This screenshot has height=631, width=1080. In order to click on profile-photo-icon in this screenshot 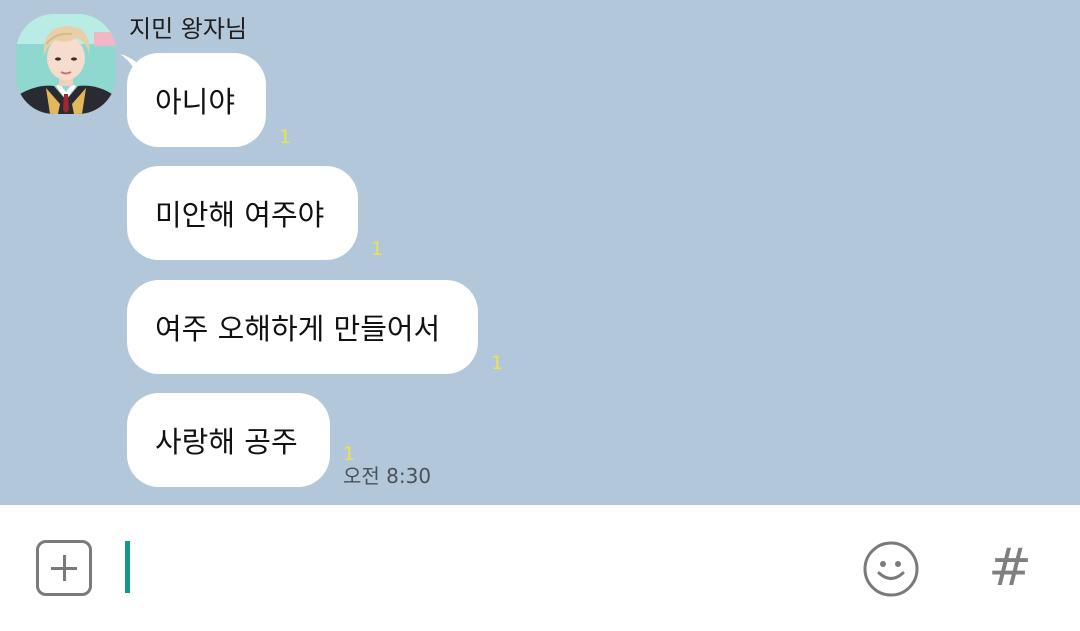, I will do `click(66, 64)`.